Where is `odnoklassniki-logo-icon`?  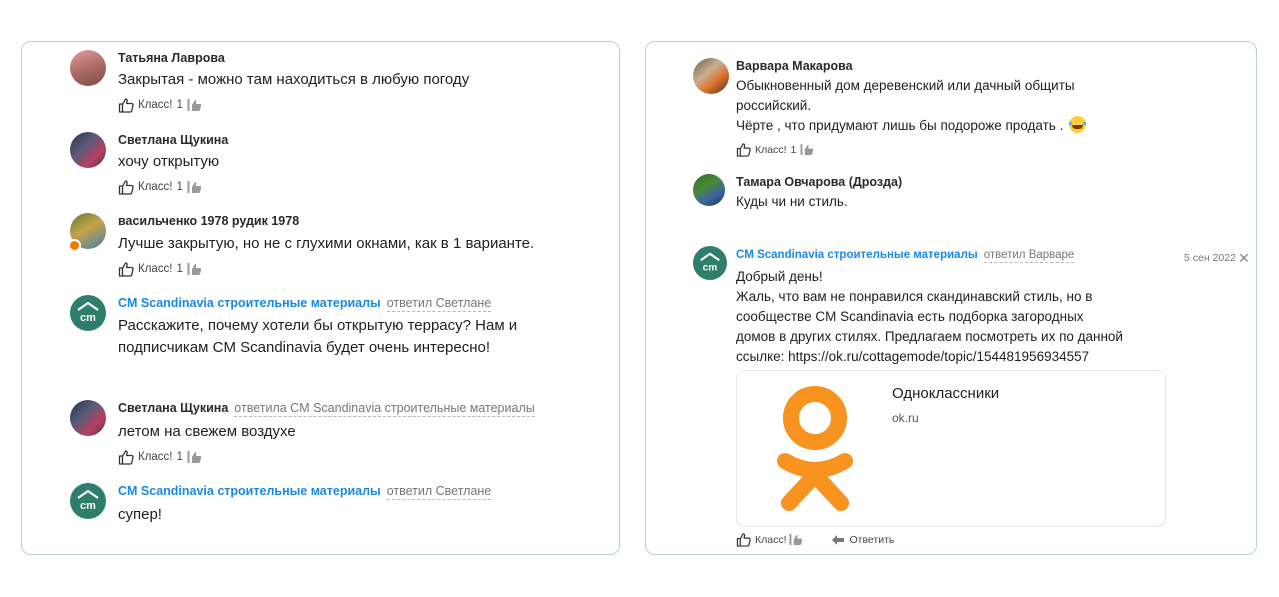
odnoklassniki-logo-icon is located at coordinates (815, 448).